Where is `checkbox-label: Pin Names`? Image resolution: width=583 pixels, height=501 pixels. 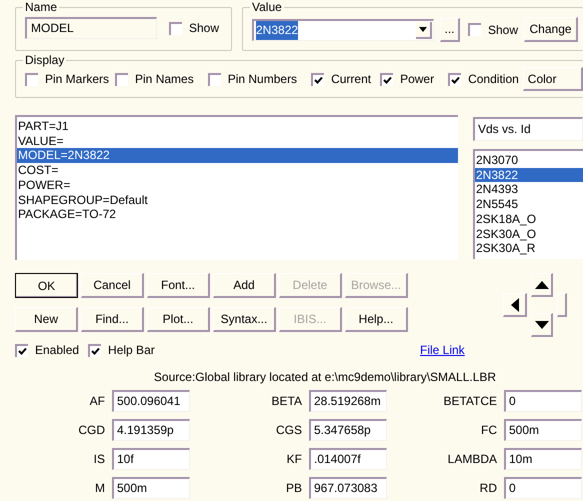
checkbox-label: Pin Names is located at coordinates (164, 79).